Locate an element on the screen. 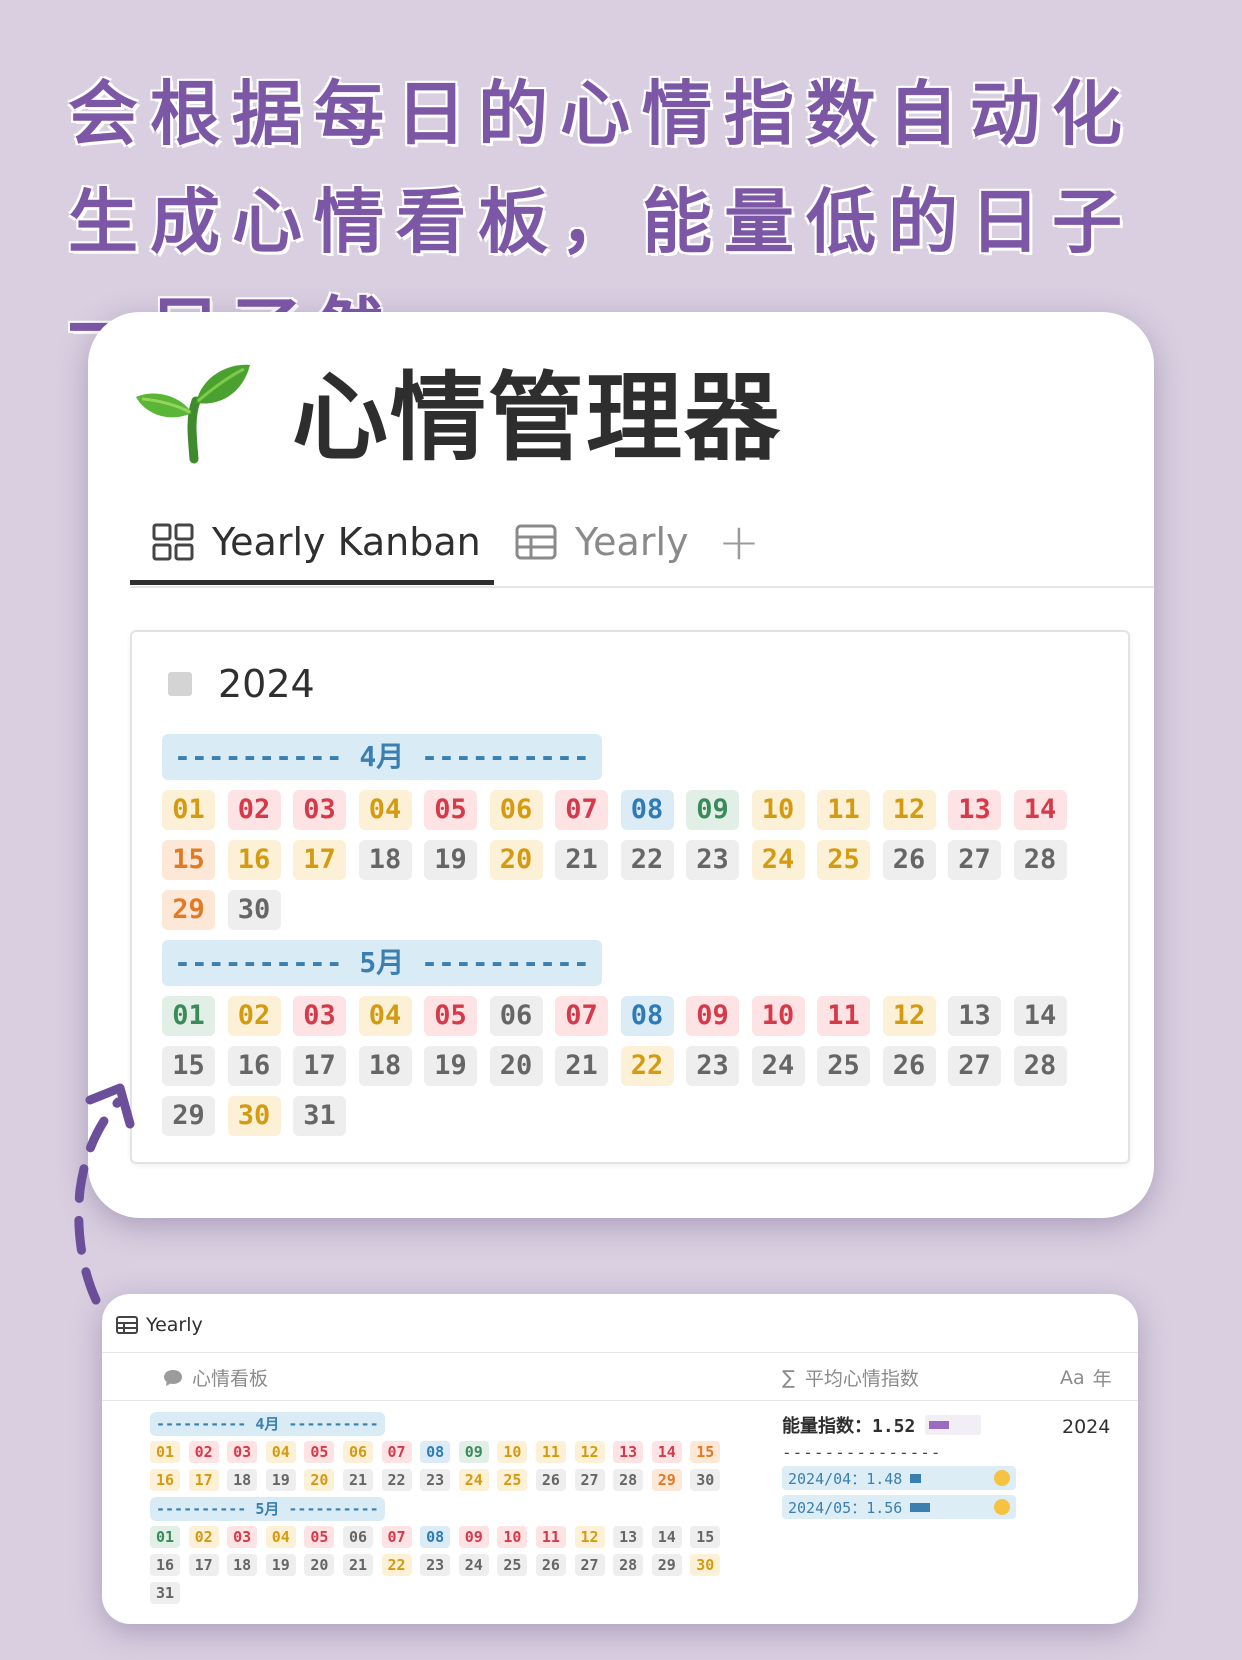 This screenshot has height=1660, width=1242. add-view-button: + is located at coordinates (739, 542).